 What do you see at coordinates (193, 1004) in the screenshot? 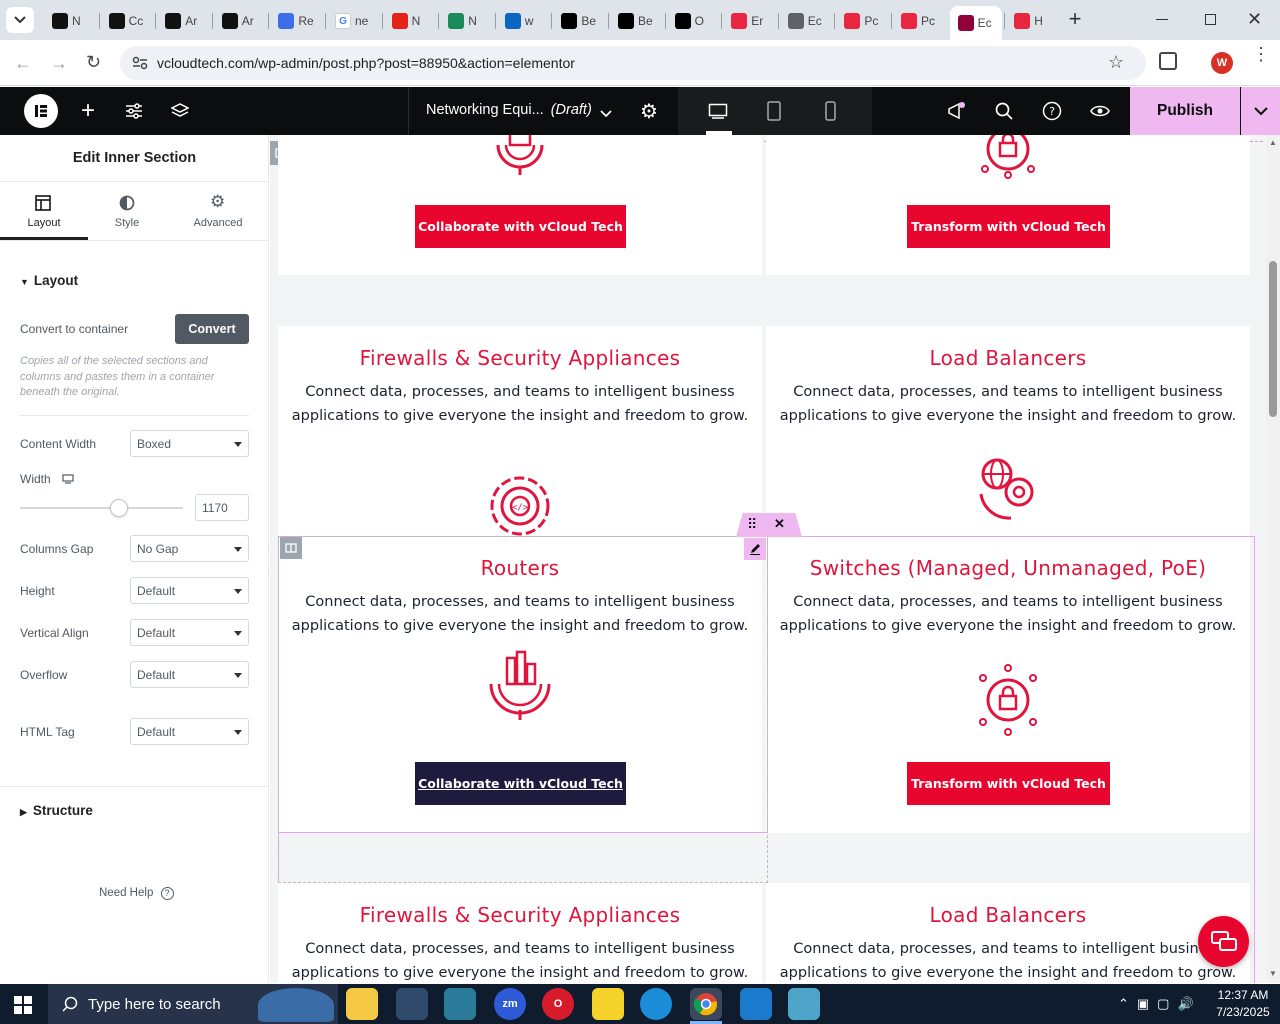
I see `taskbar-search-box: Type here to search` at bounding box center [193, 1004].